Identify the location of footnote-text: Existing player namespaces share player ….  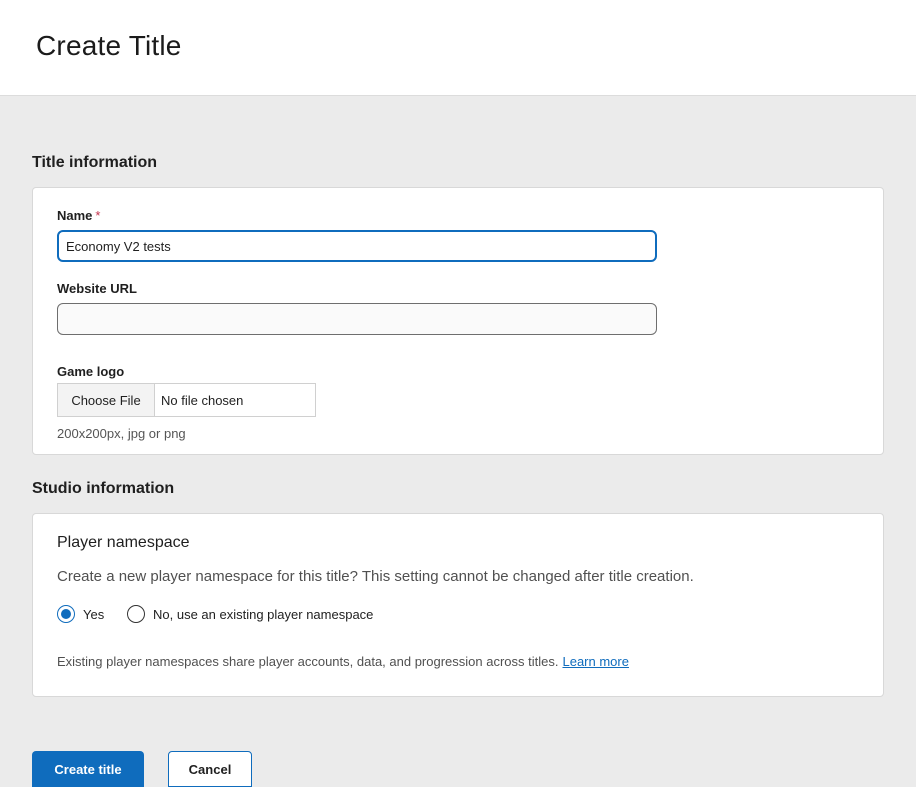
(308, 661).